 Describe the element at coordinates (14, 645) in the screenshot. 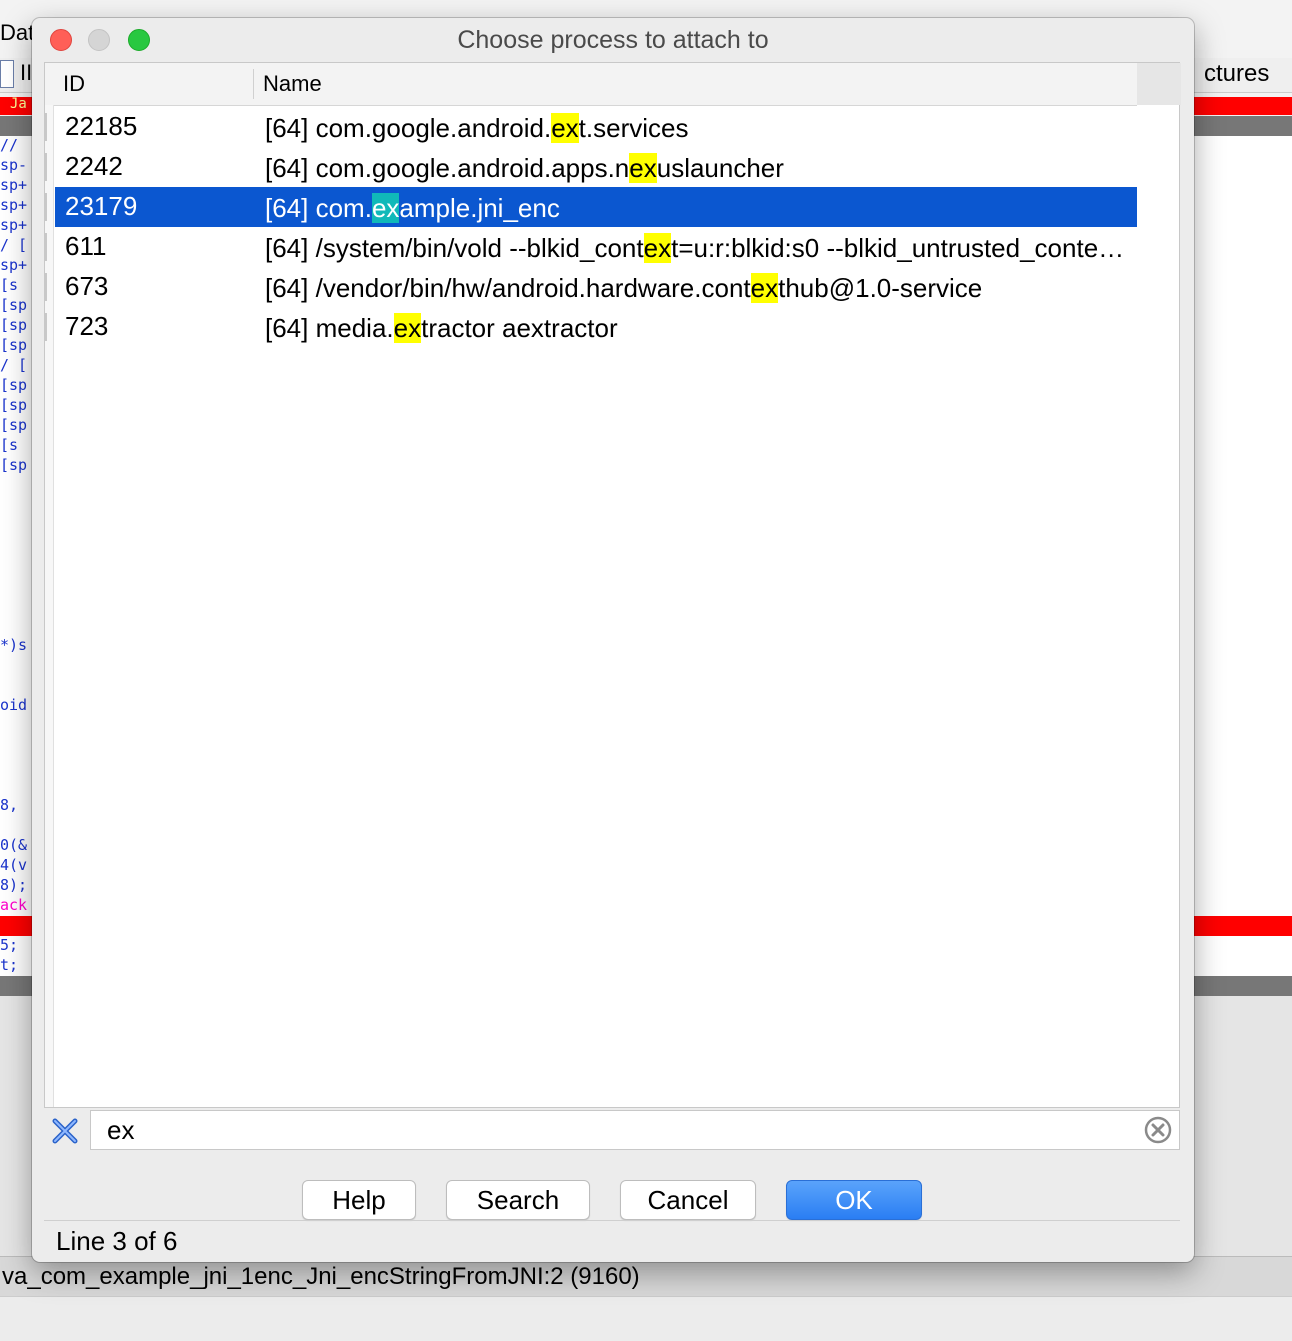

I see `code-line: *)s` at that location.